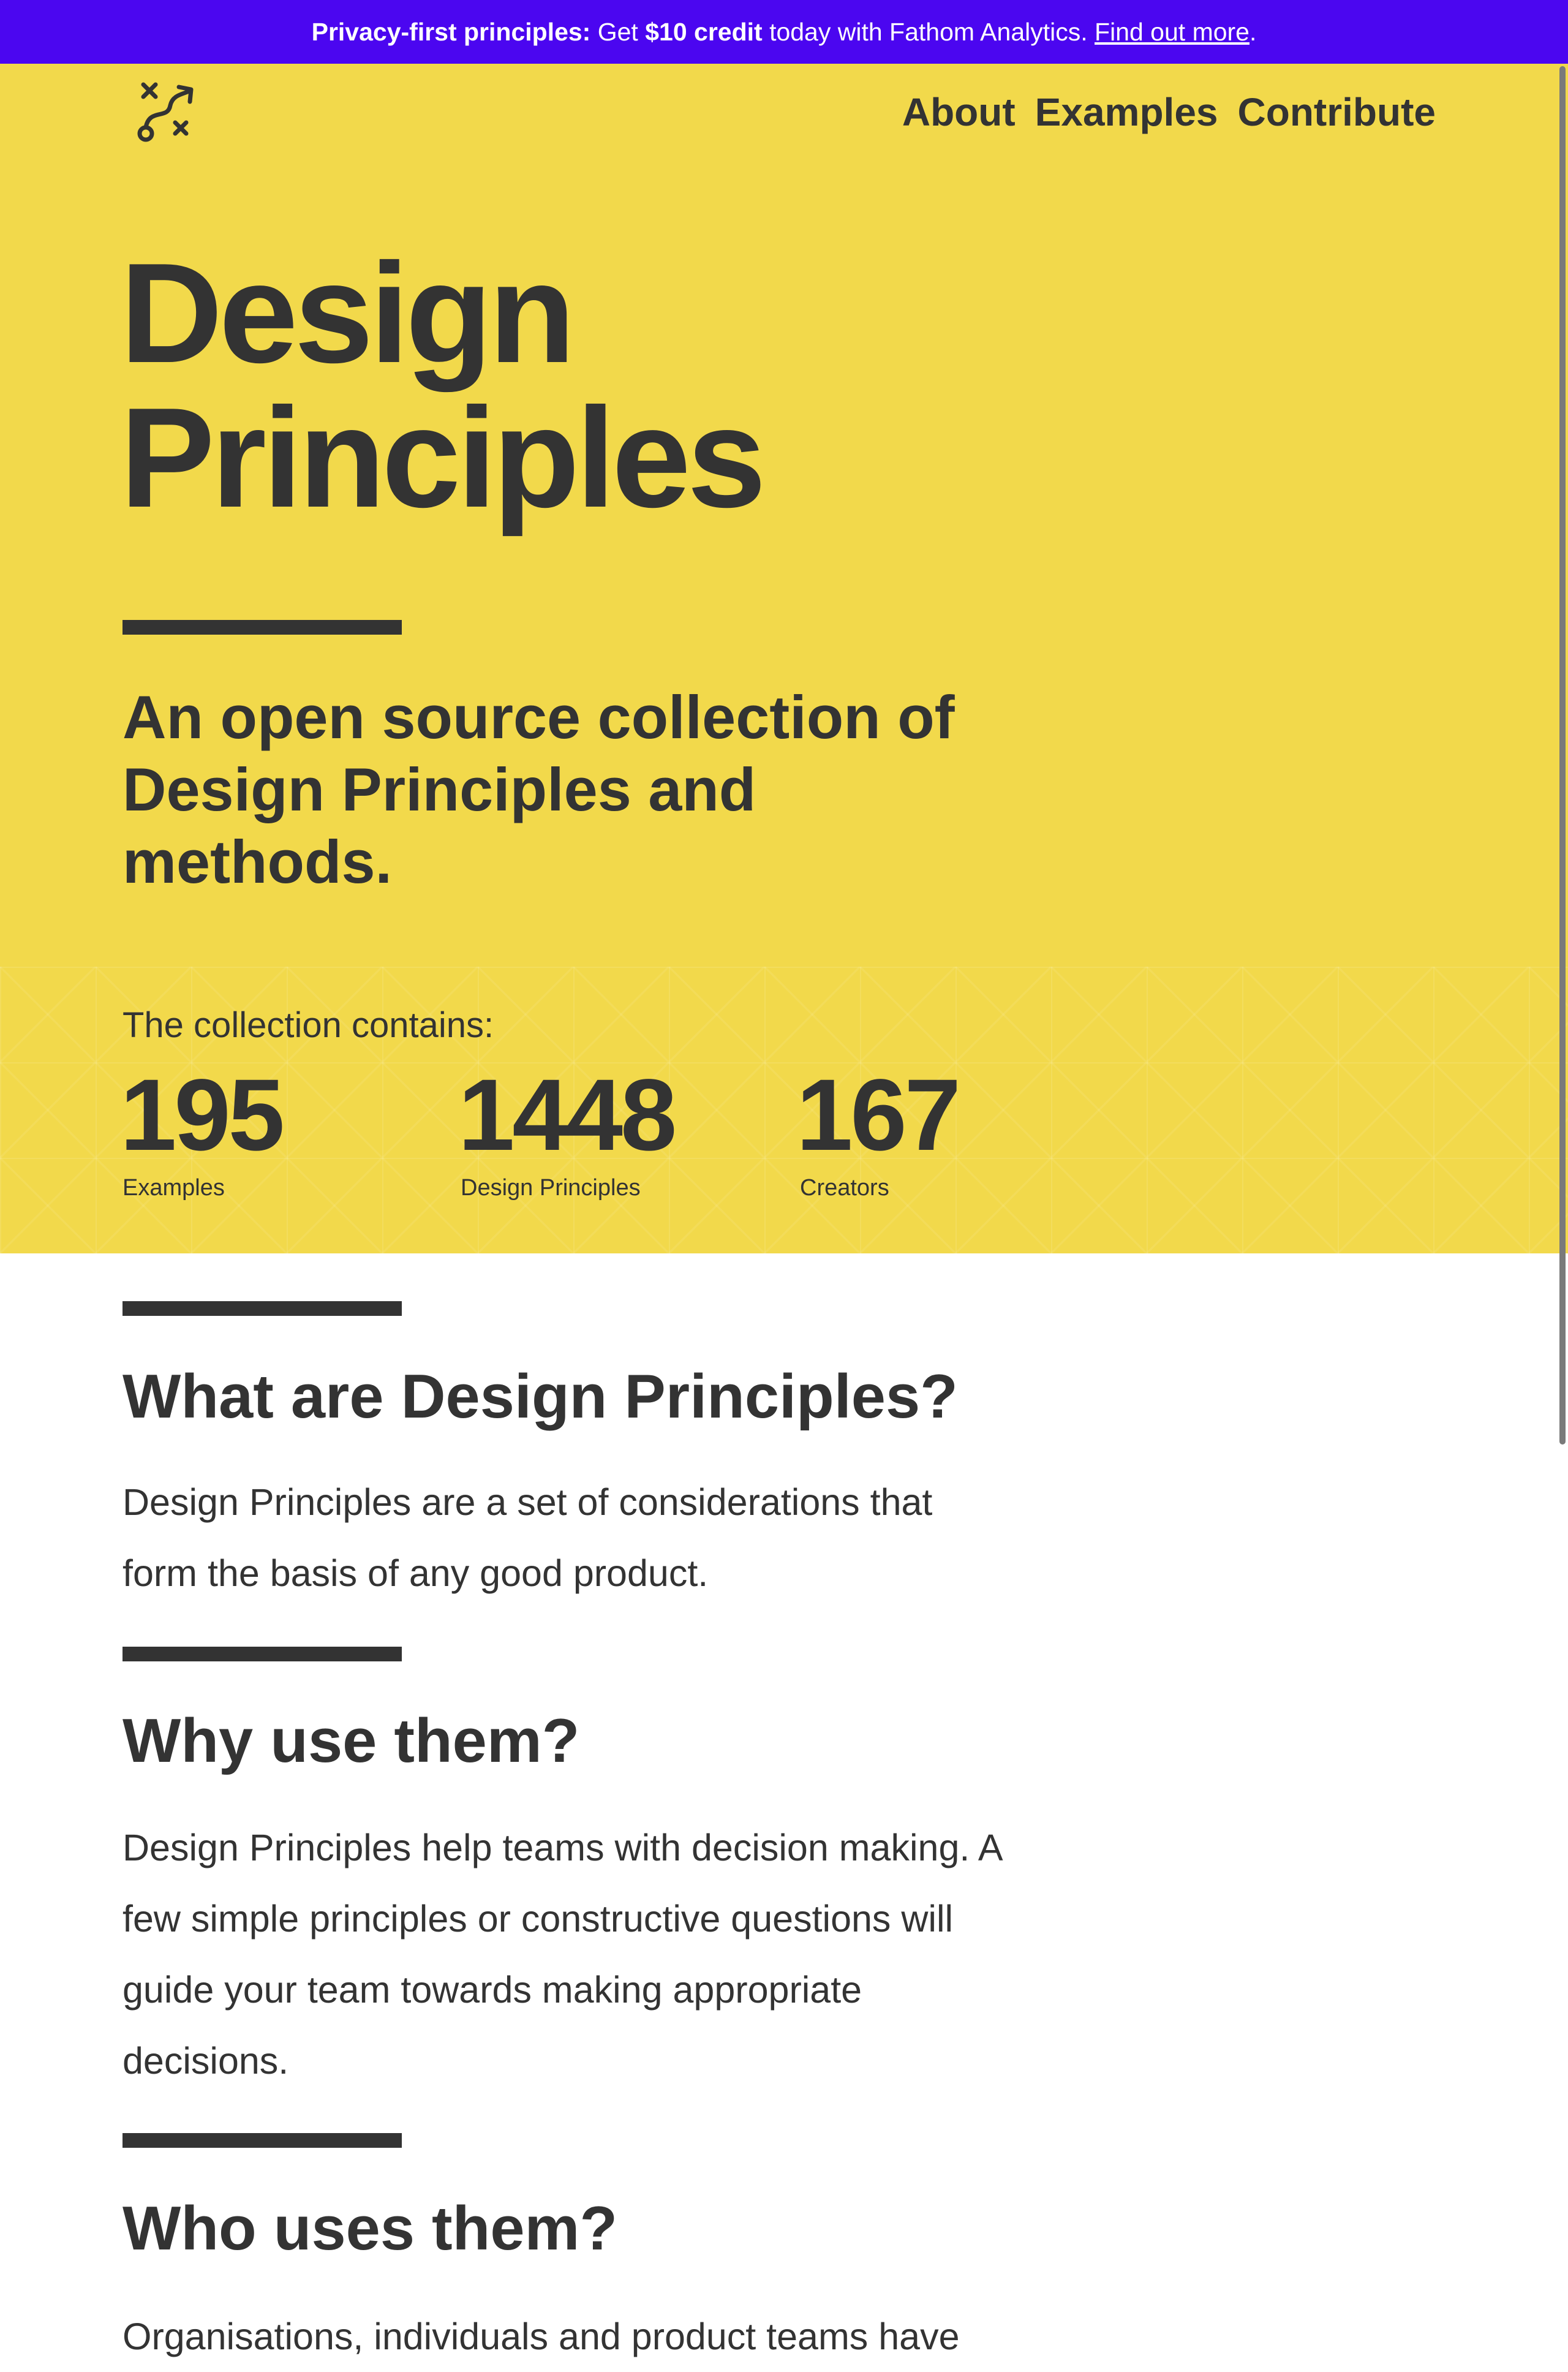  Describe the element at coordinates (929, 32) in the screenshot. I see `promo-text-2: today with Fathom Analytics.` at that location.